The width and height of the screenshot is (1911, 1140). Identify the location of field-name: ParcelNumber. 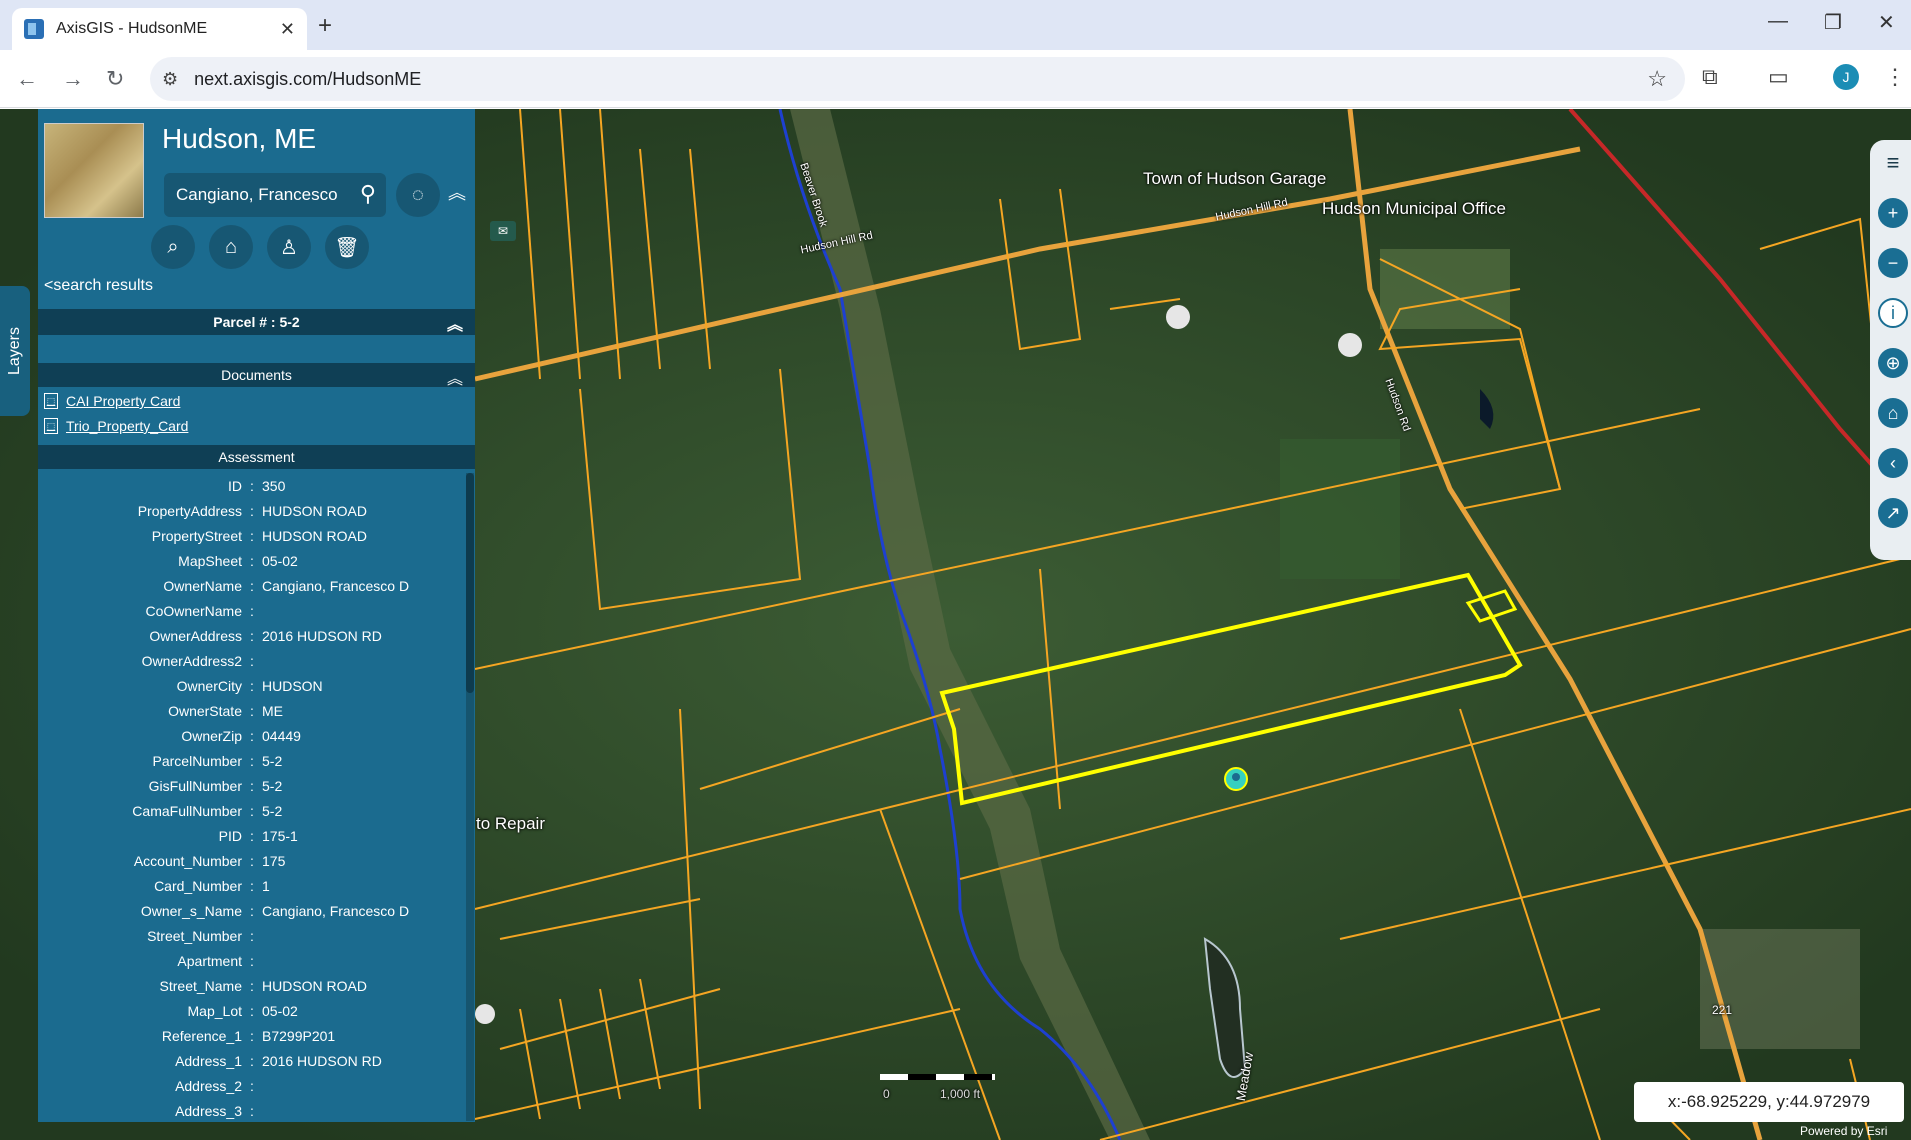
(197, 760).